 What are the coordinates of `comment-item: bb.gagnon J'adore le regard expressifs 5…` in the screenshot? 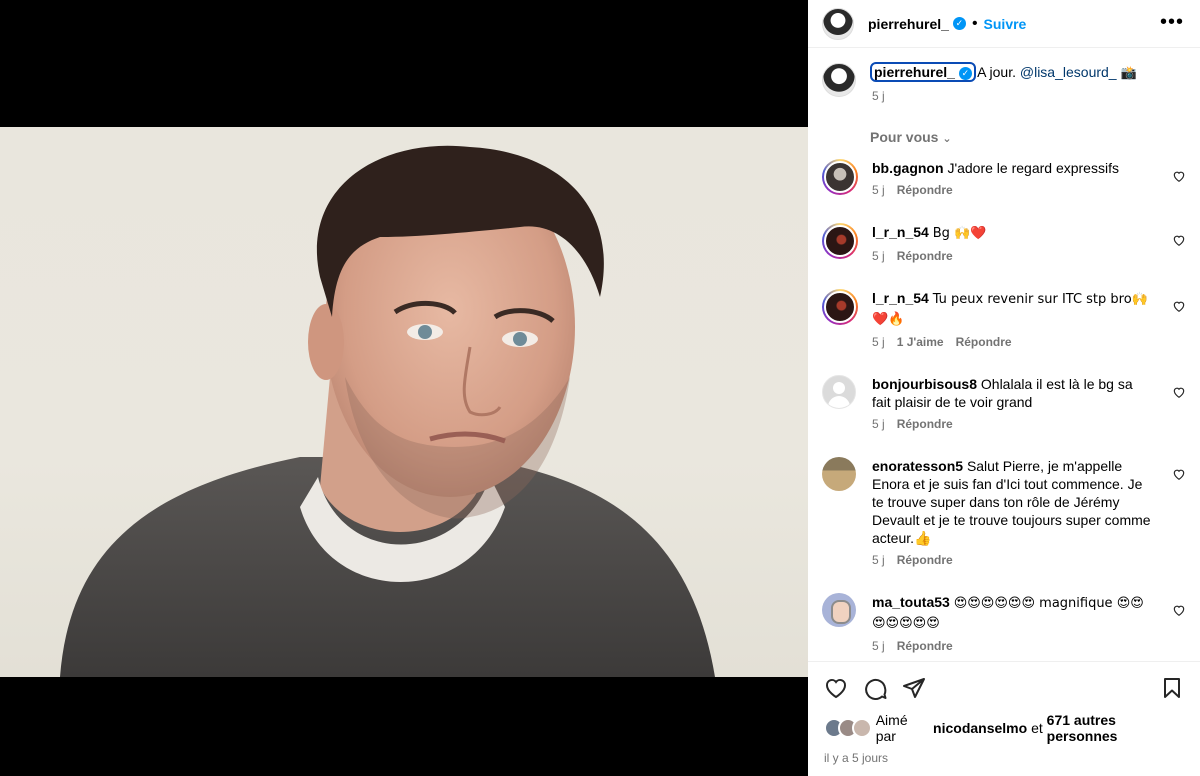 It's located at (1004, 178).